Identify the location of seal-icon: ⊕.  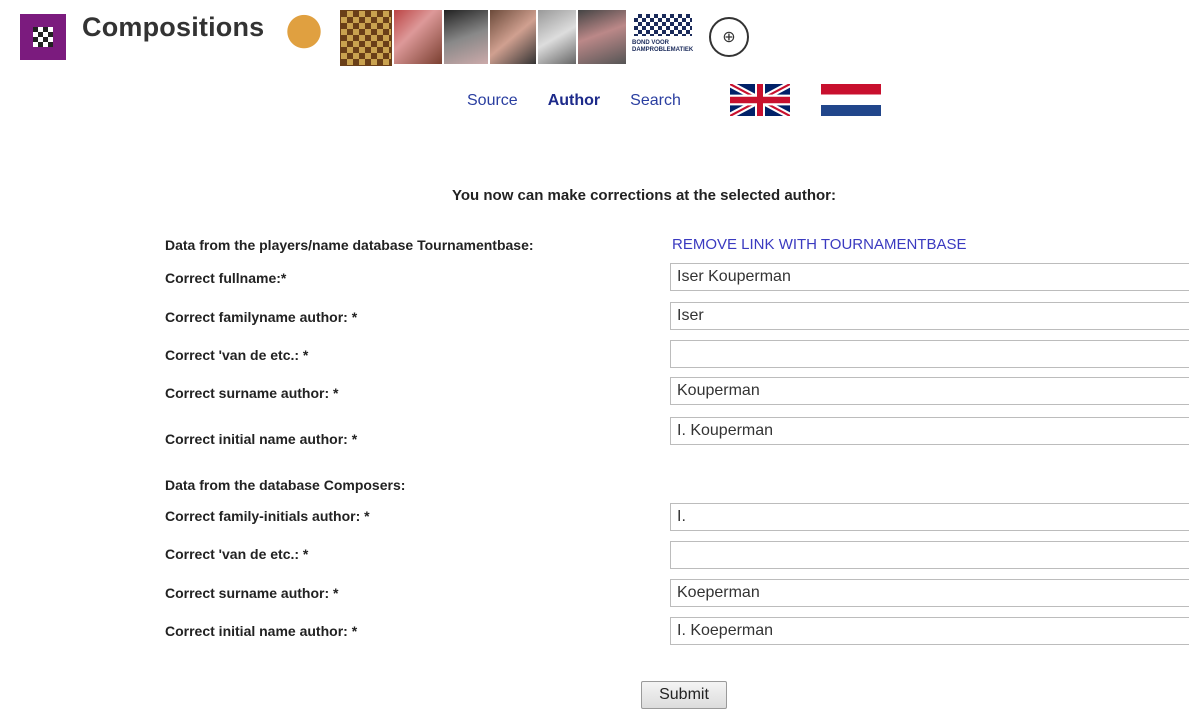
(729, 37).